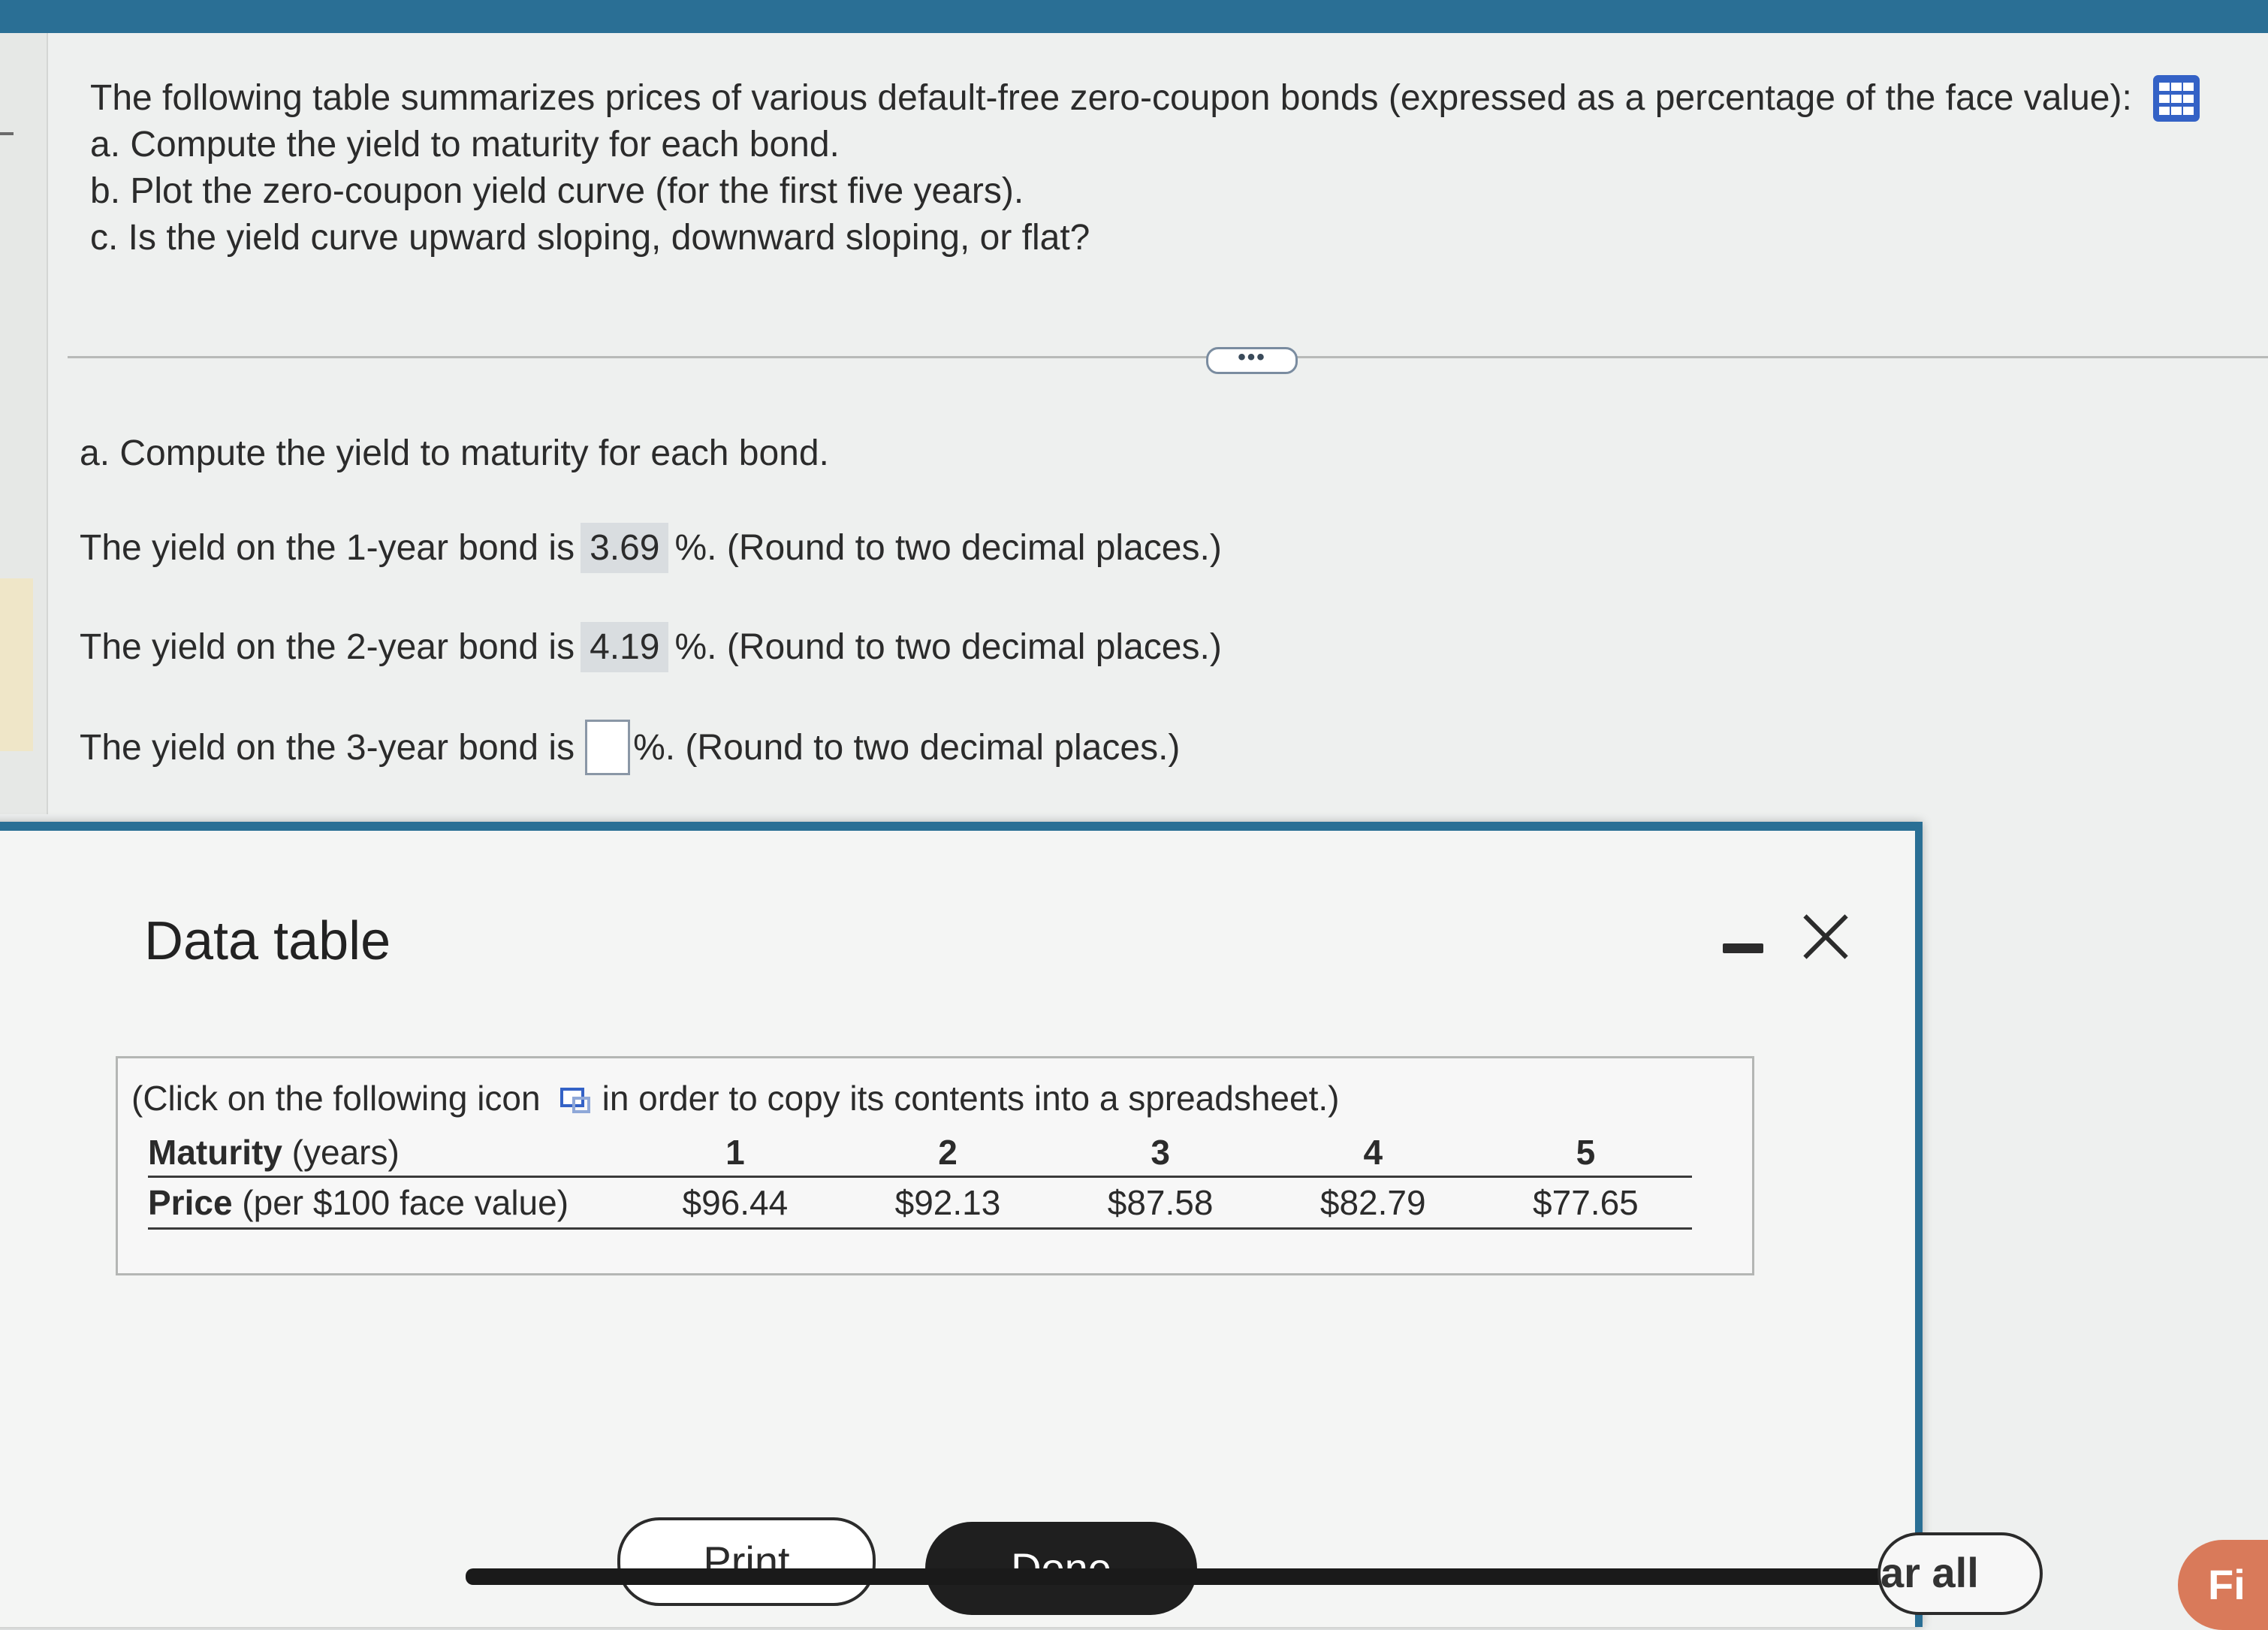 The width and height of the screenshot is (2268, 1630). Describe the element at coordinates (7, 133) in the screenshot. I see `left-panel-handle` at that location.